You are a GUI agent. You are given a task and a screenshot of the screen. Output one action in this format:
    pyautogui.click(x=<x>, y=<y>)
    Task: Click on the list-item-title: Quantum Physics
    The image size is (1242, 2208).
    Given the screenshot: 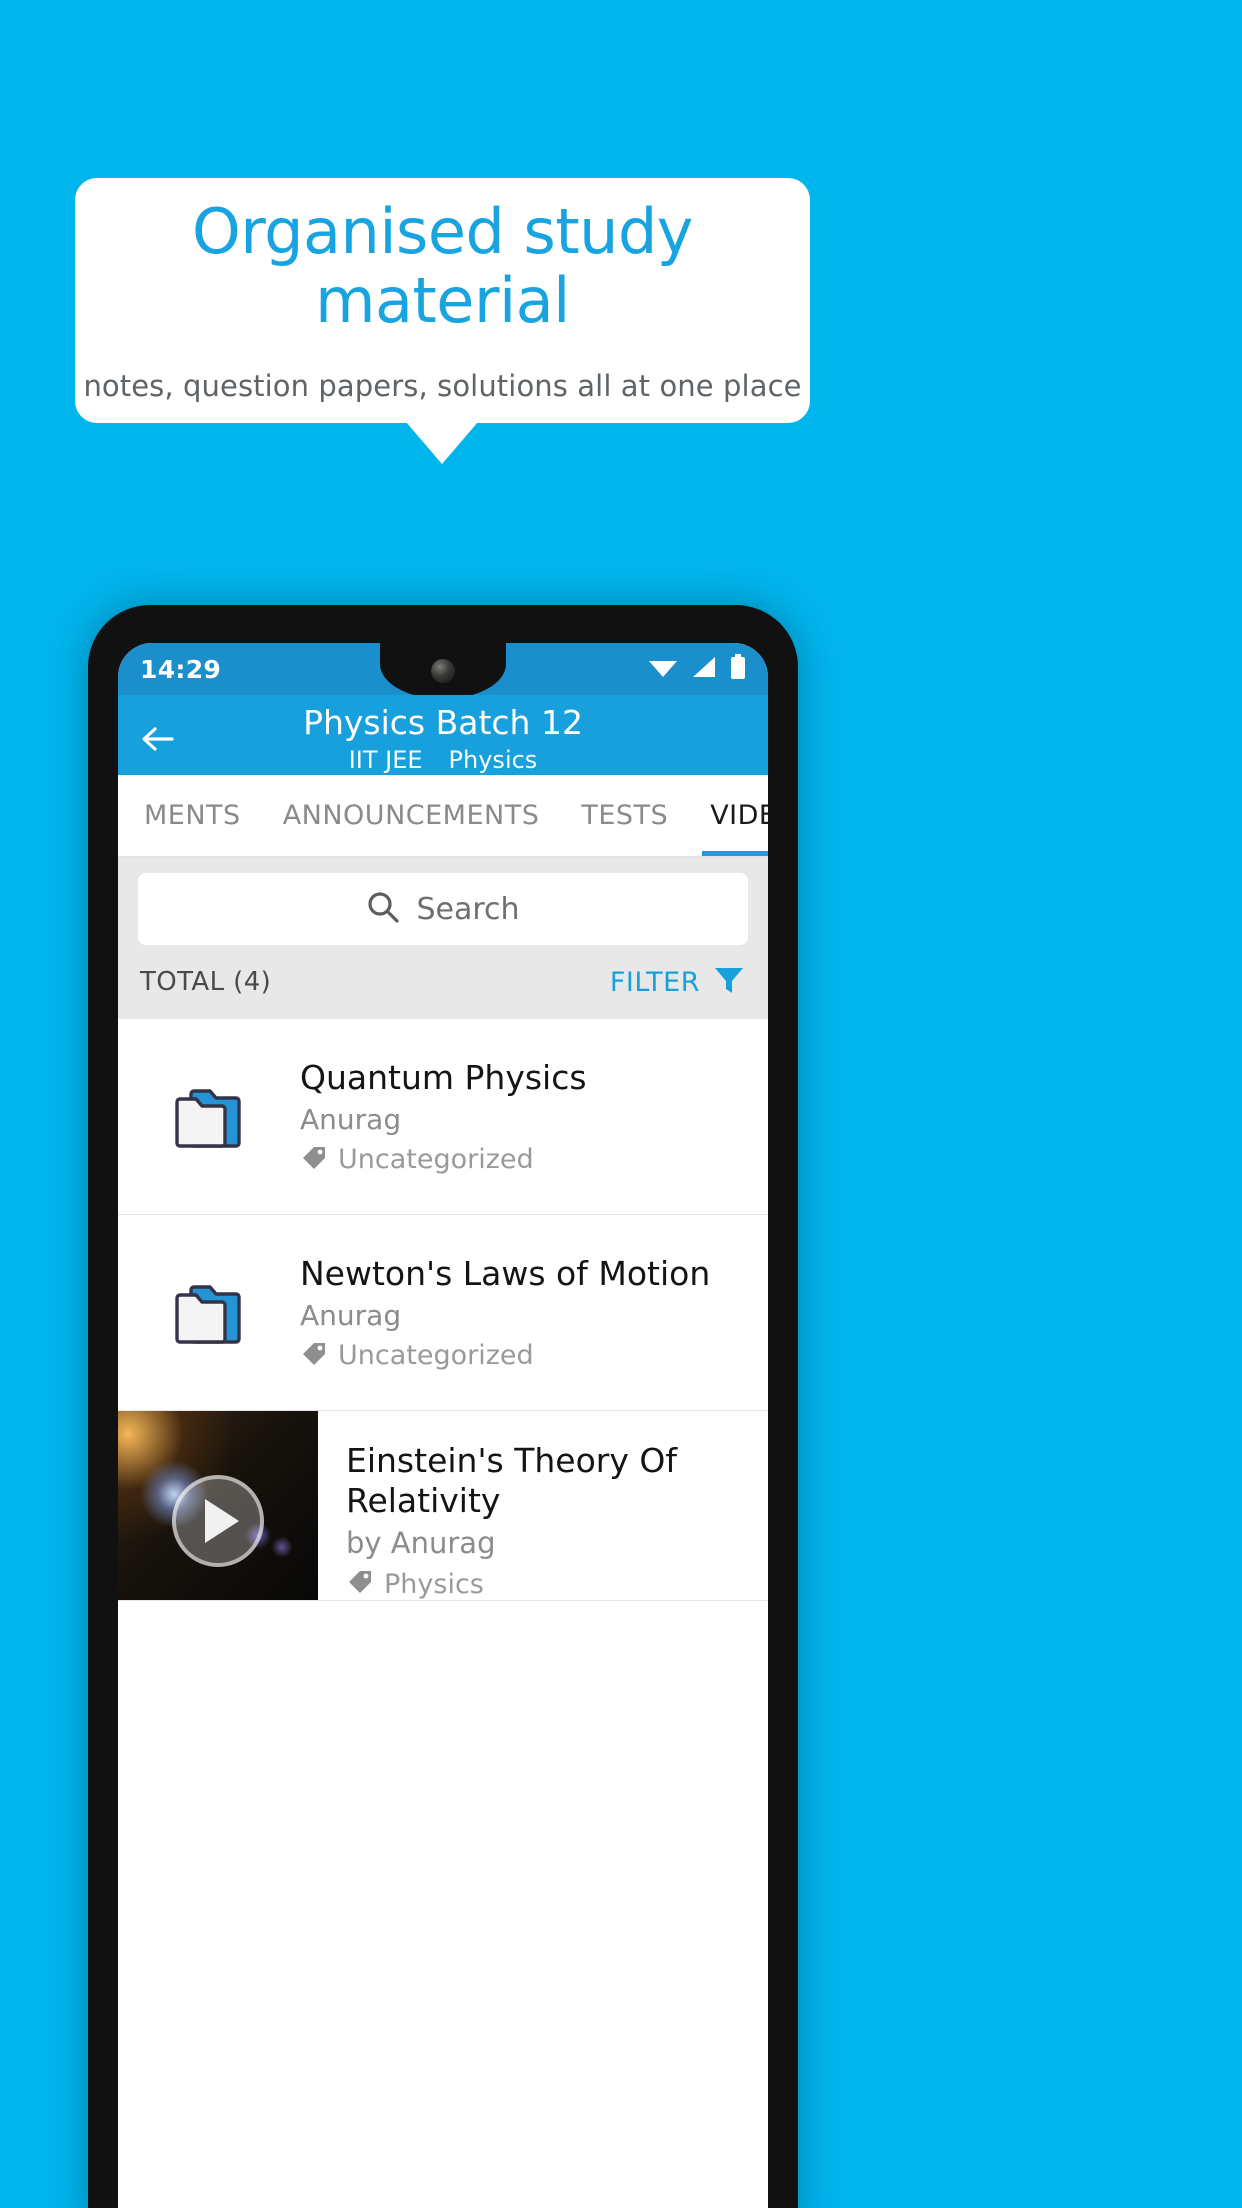 What is the action you would take?
    pyautogui.click(x=443, y=1078)
    